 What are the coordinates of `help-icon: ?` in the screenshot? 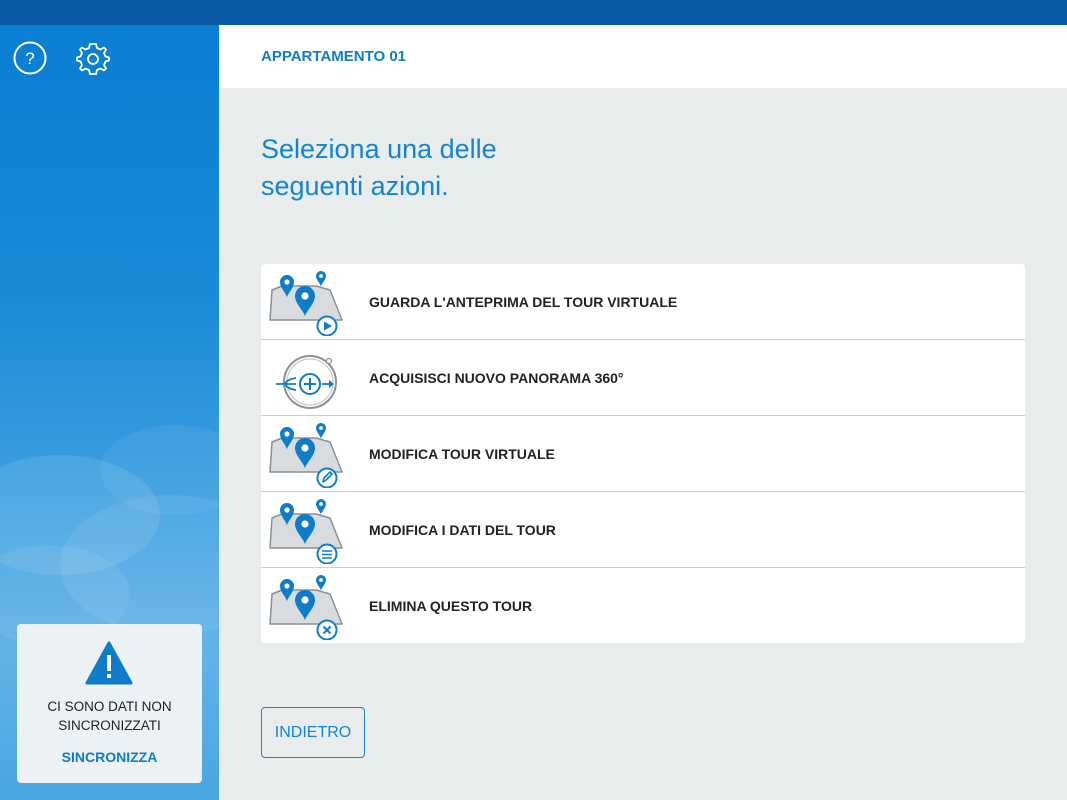 It's located at (30, 58).